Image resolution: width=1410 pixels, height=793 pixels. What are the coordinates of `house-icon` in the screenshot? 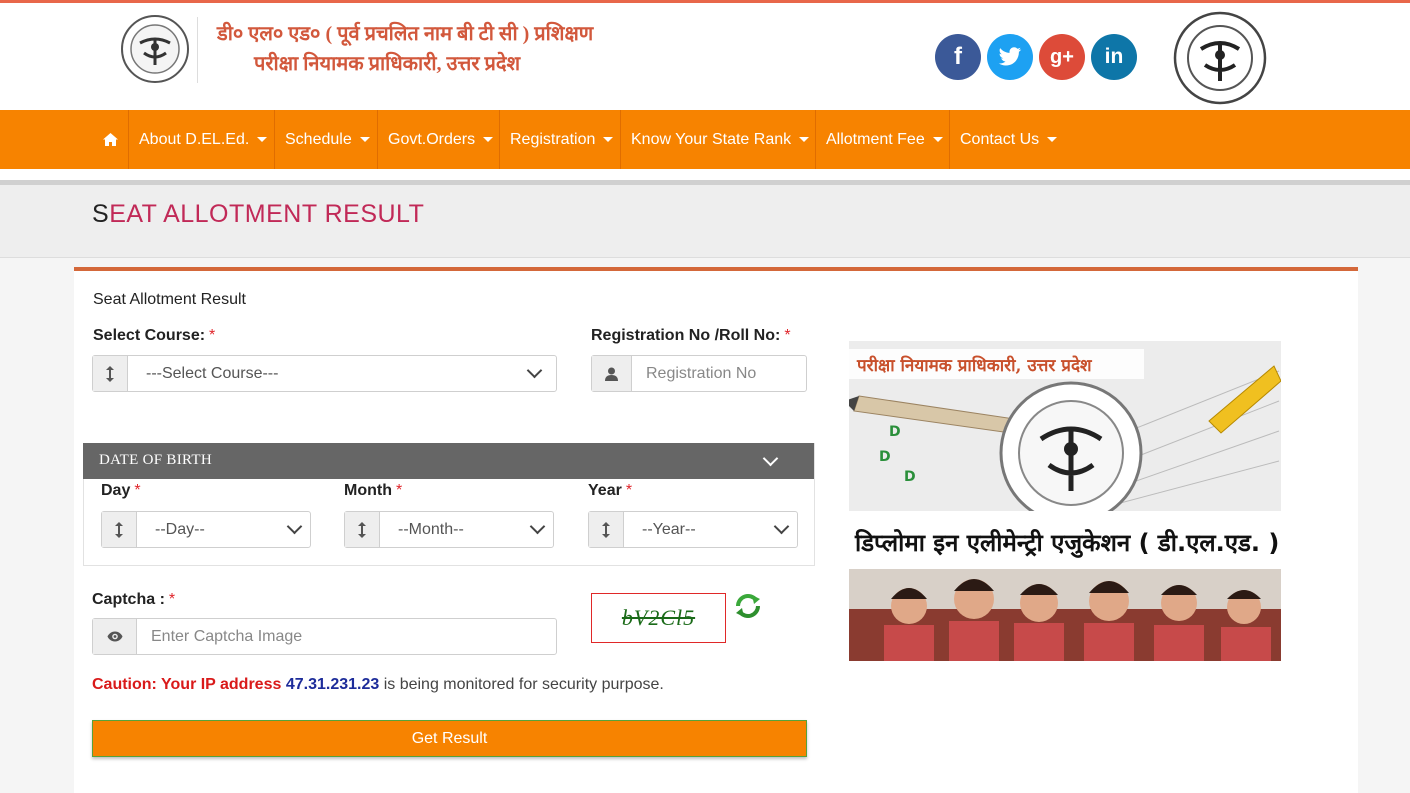 It's located at (110, 139).